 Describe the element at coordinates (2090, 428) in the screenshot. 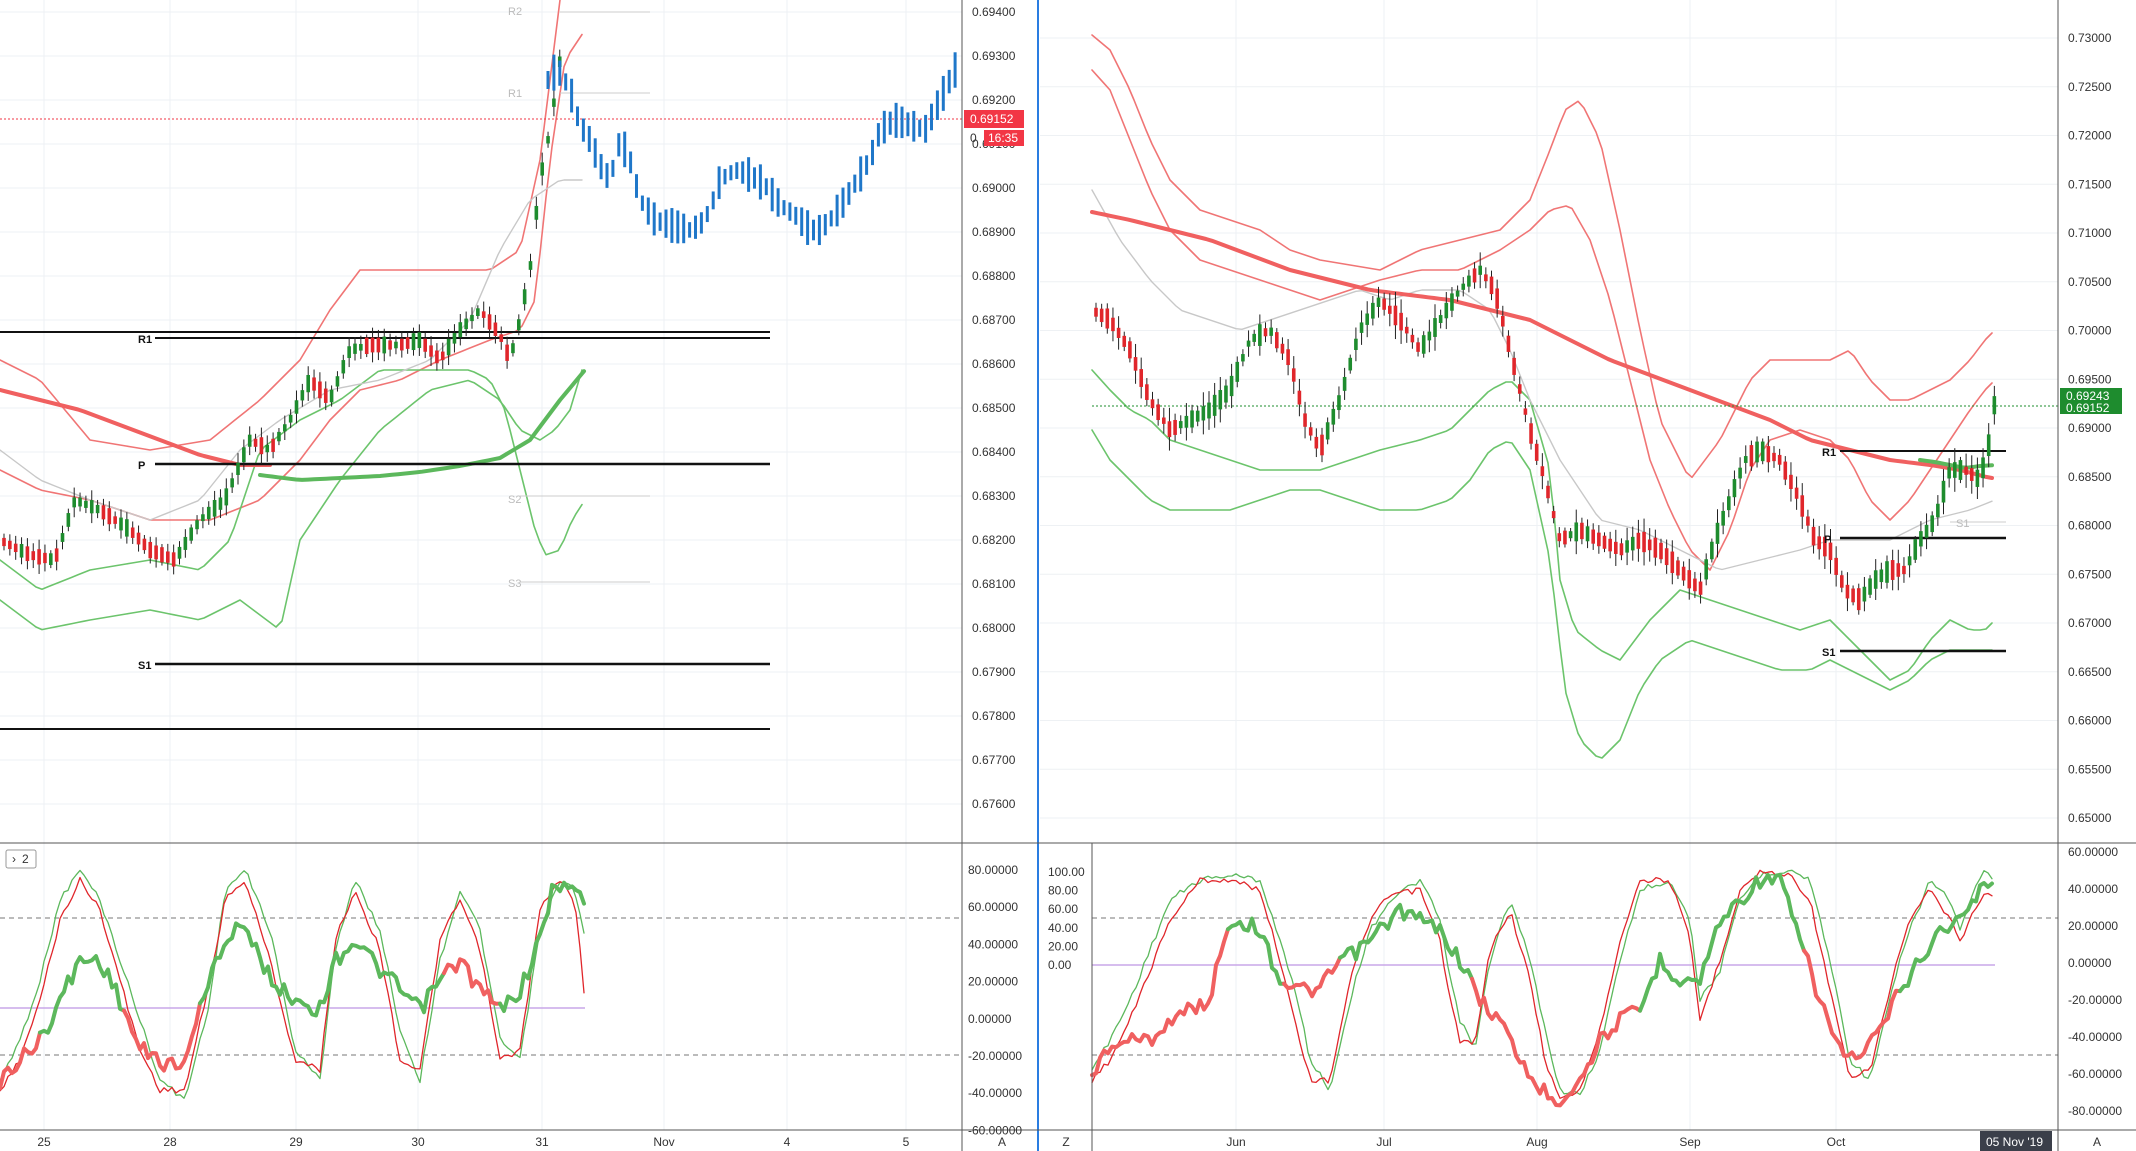

I see `right-price-tick: 0.69000` at that location.